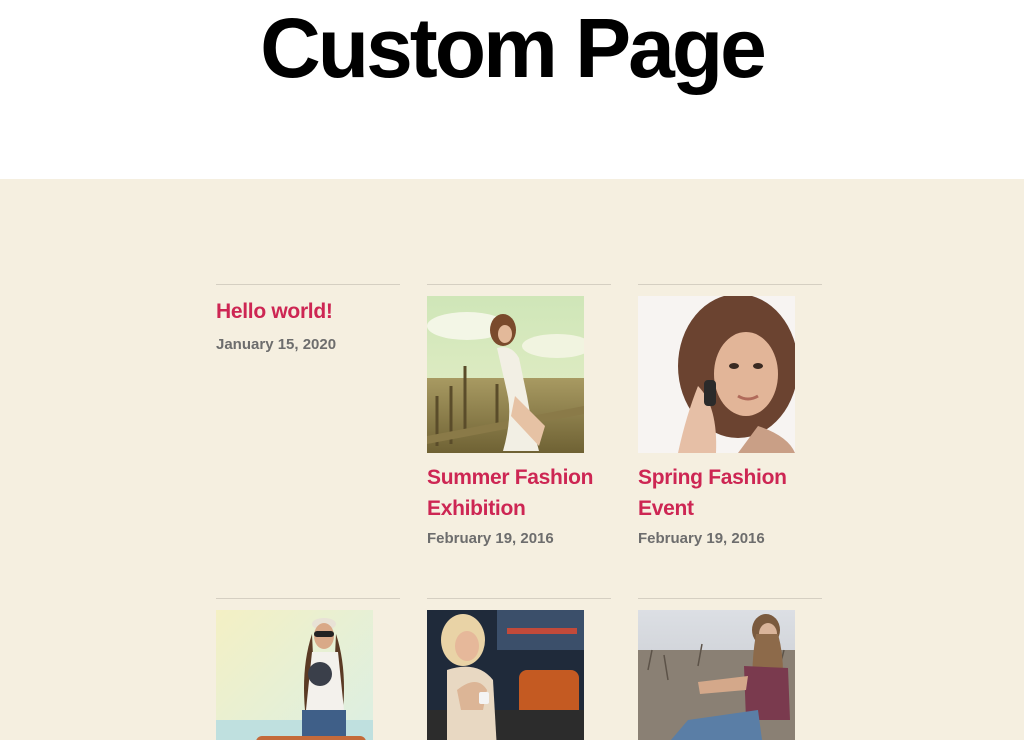 This screenshot has width=1024, height=740. What do you see at coordinates (308, 311) in the screenshot?
I see `post-title-link: Hello world!` at bounding box center [308, 311].